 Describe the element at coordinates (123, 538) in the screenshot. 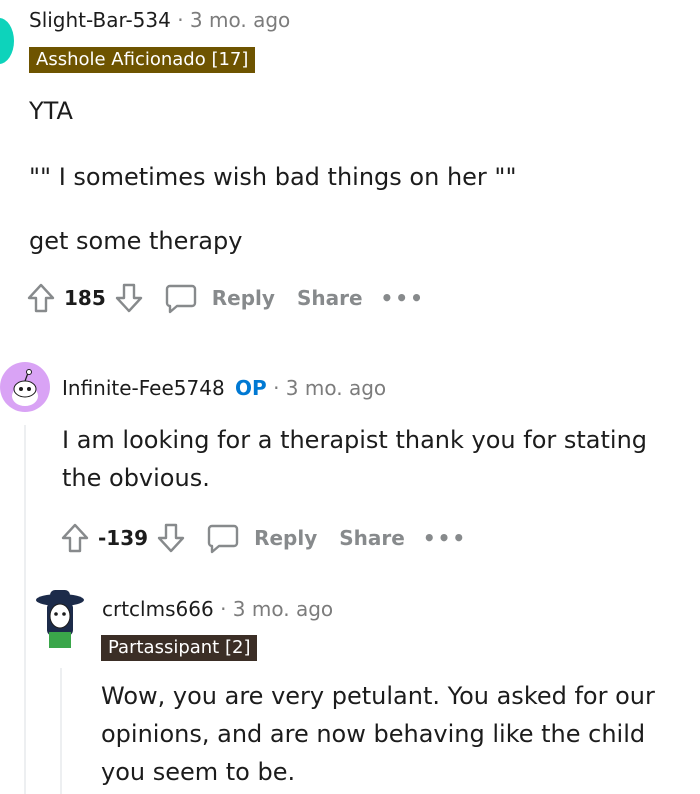

I see `vote-score: -139` at that location.